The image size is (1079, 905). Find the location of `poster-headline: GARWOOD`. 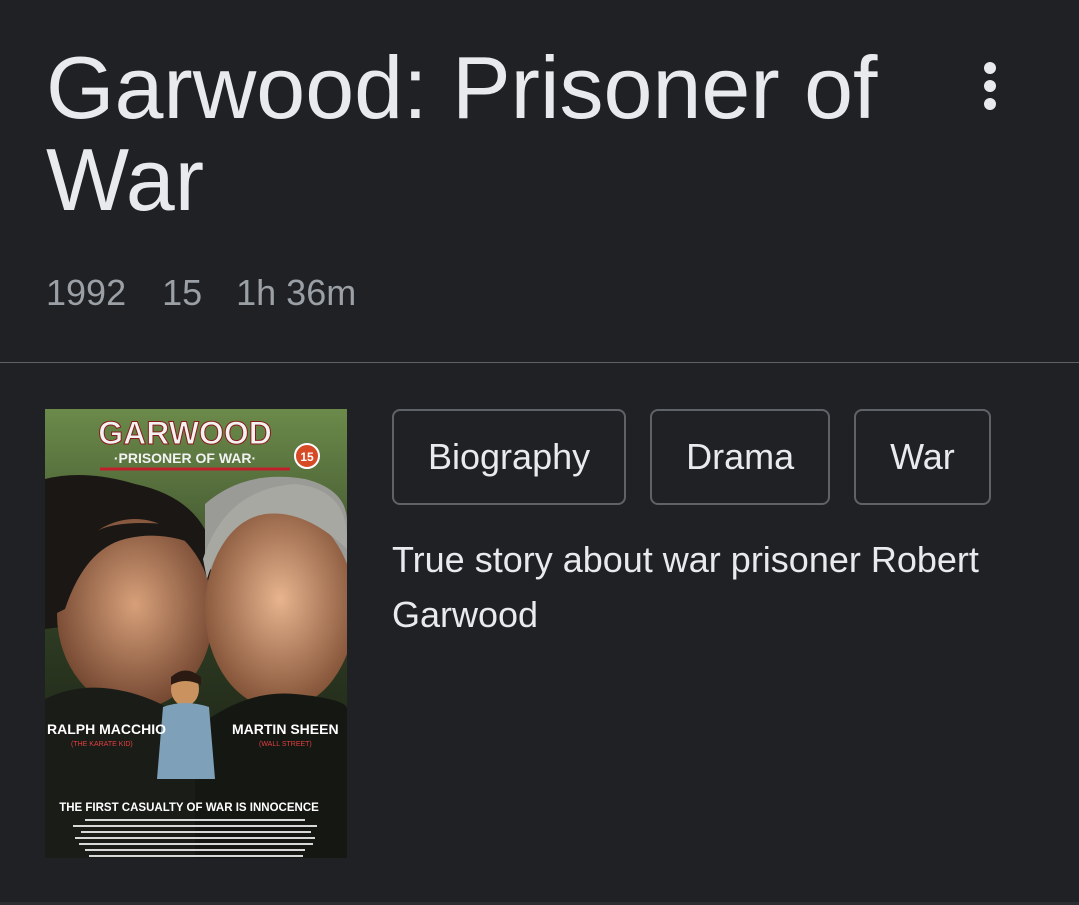

poster-headline: GARWOOD is located at coordinates (185, 433).